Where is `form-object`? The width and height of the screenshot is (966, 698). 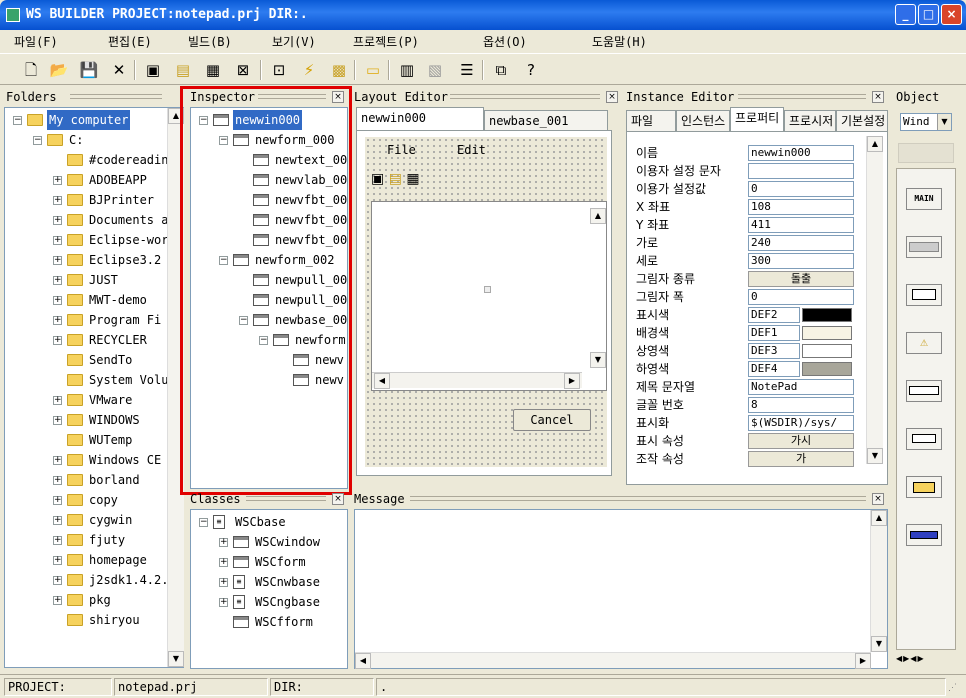 form-object is located at coordinates (924, 247).